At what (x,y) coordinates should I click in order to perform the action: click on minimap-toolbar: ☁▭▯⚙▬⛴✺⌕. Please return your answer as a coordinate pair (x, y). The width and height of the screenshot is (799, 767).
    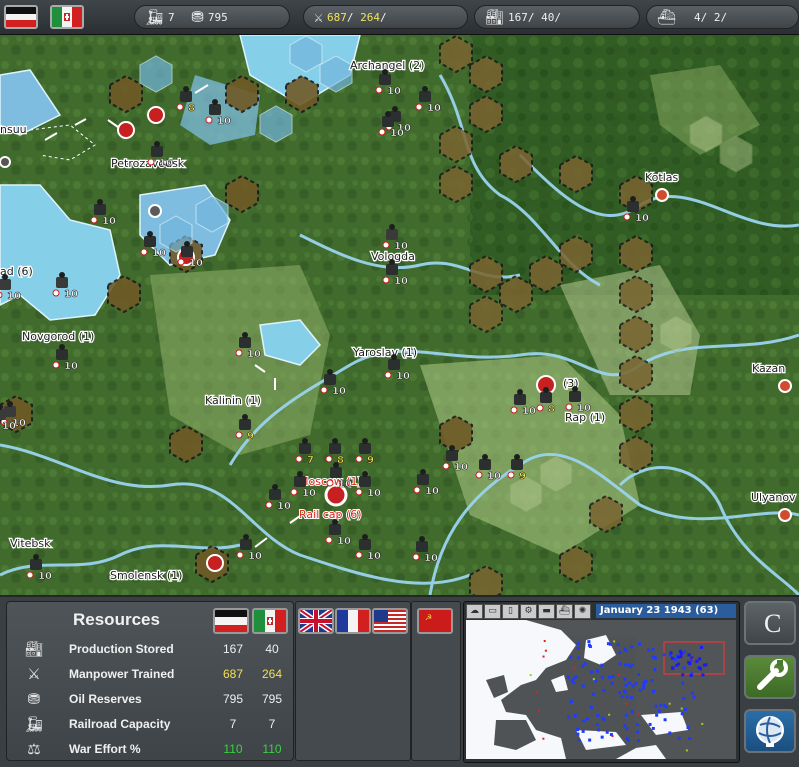
    Looking at the image, I should click on (531, 621).